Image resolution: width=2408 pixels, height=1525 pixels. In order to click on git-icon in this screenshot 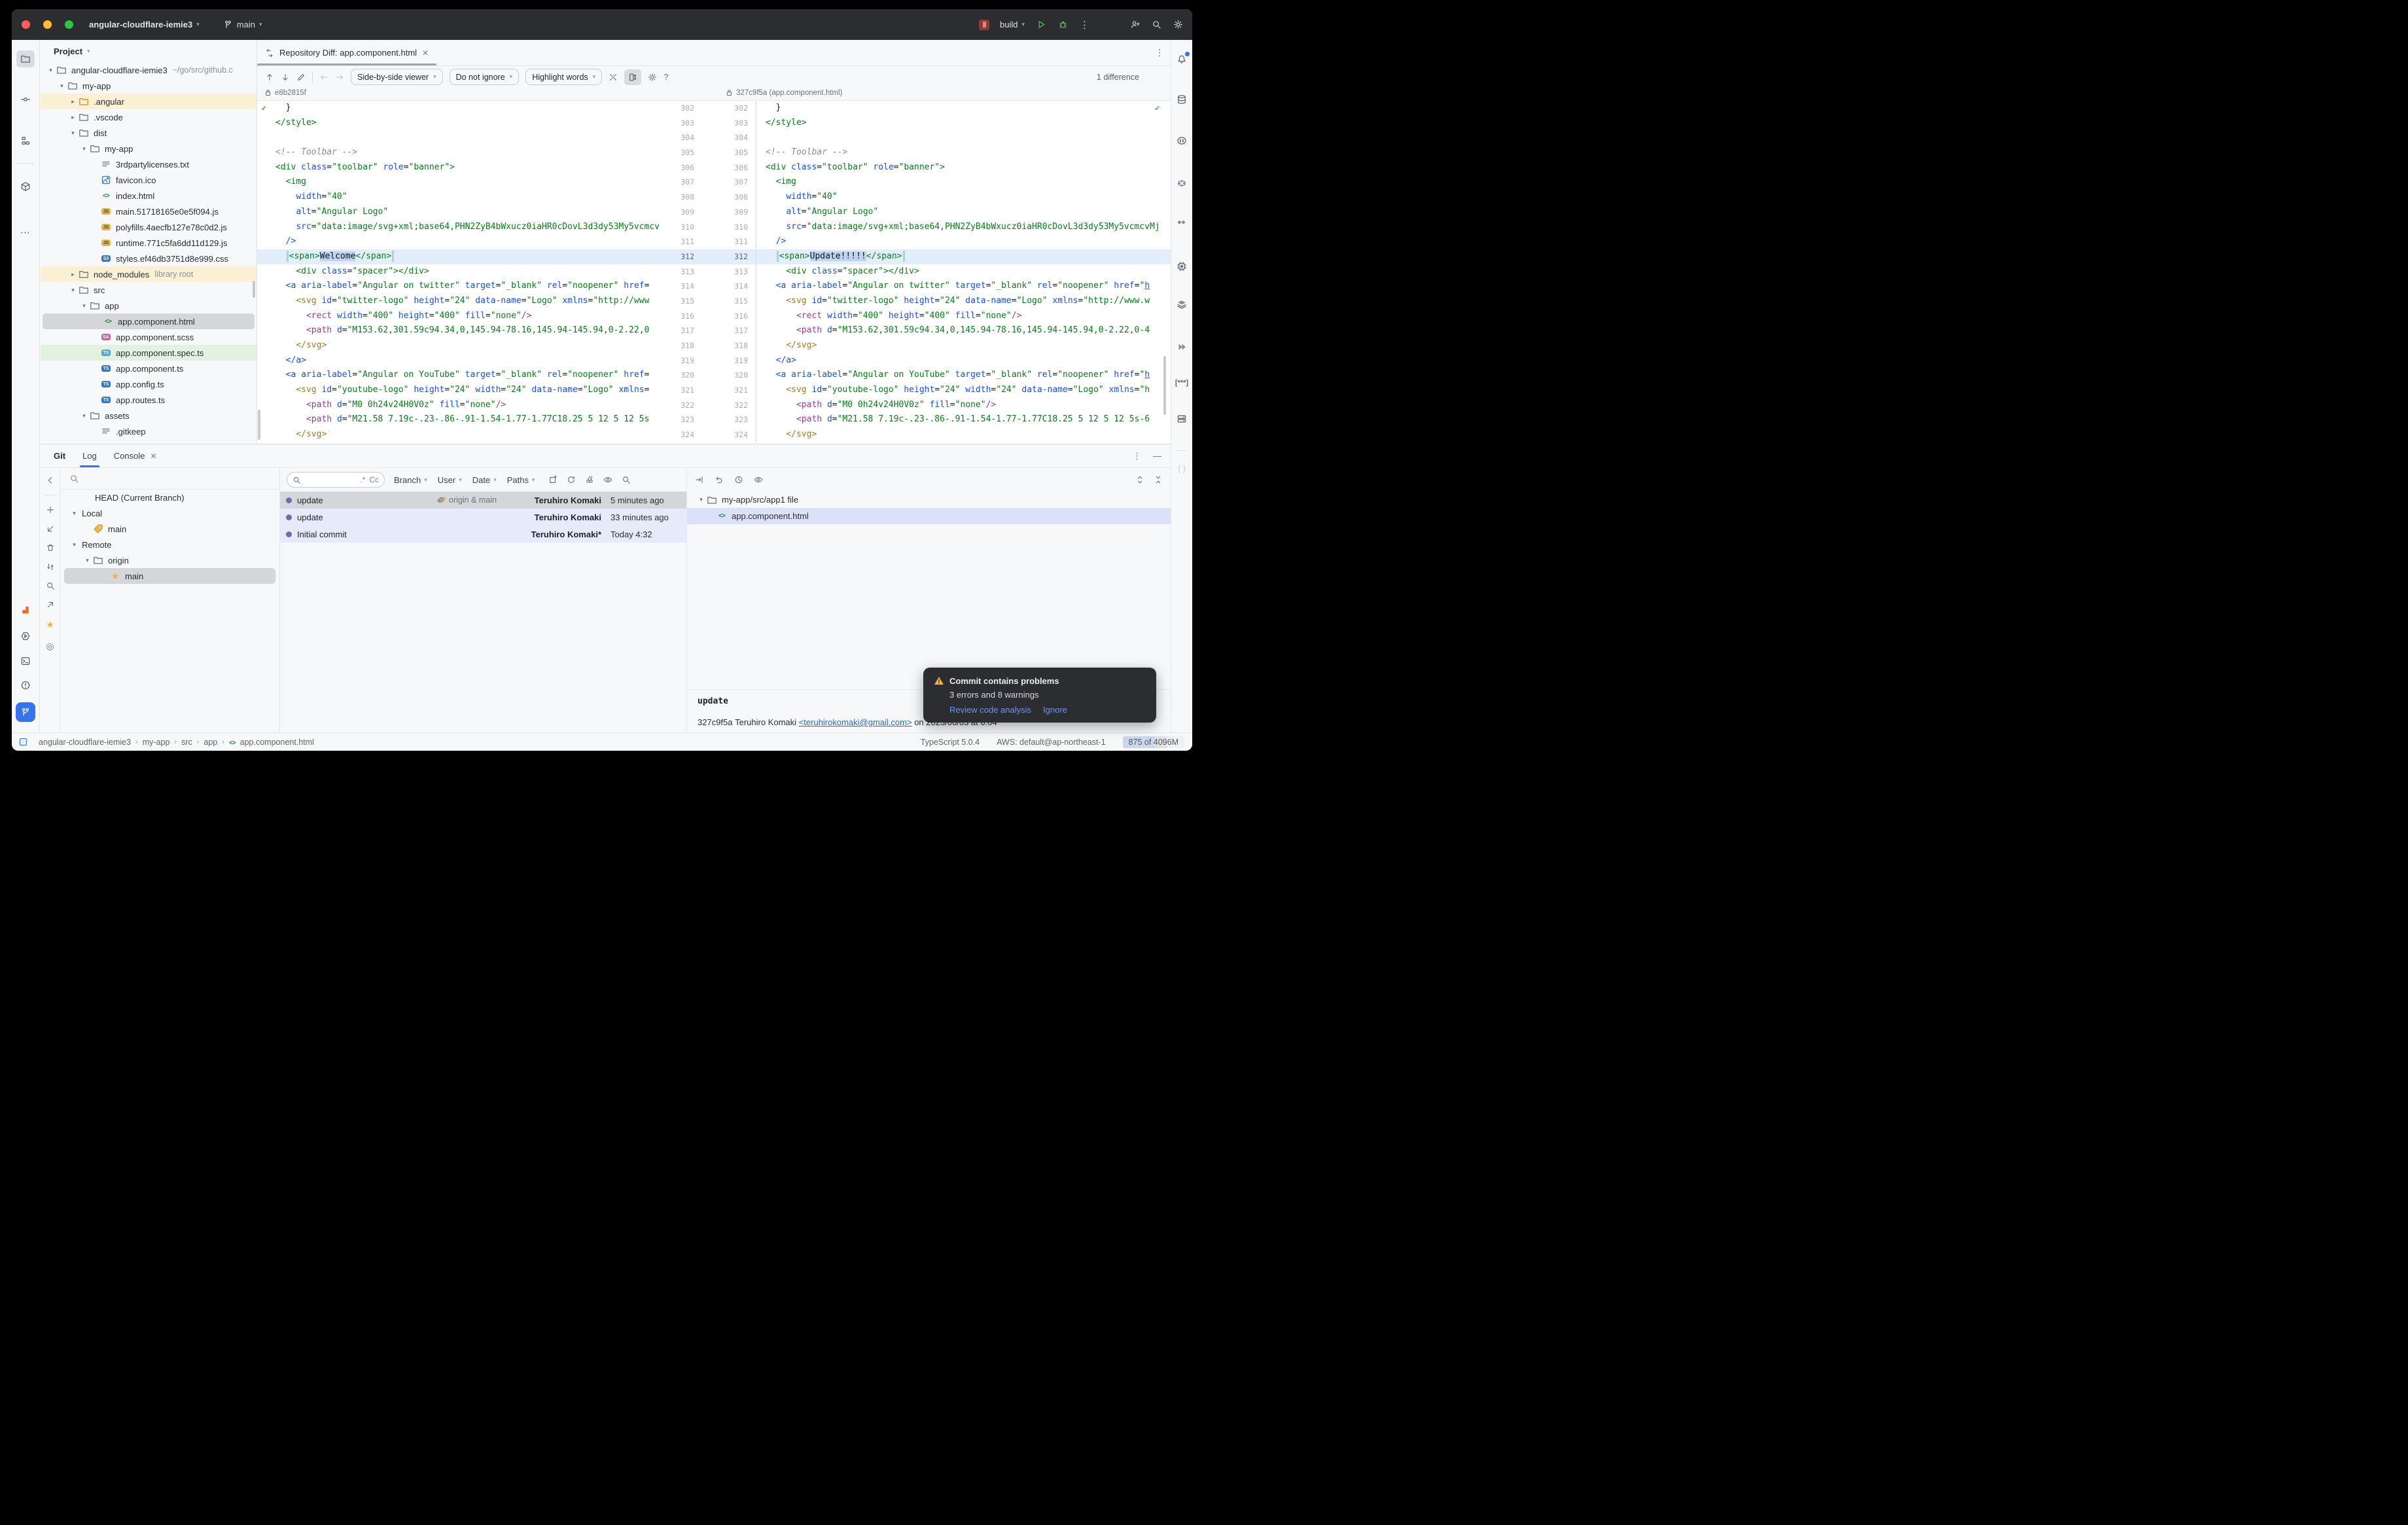, I will do `click(25, 712)`.